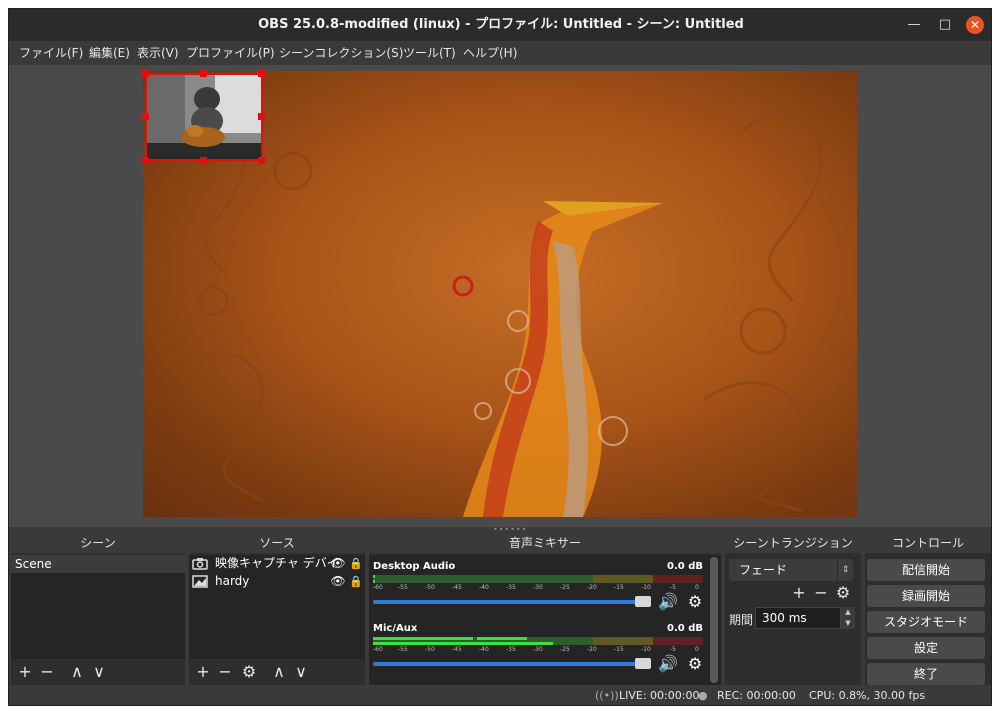 This screenshot has width=1000, height=714. I want to click on move-source-down-button: ∨, so click(301, 672).